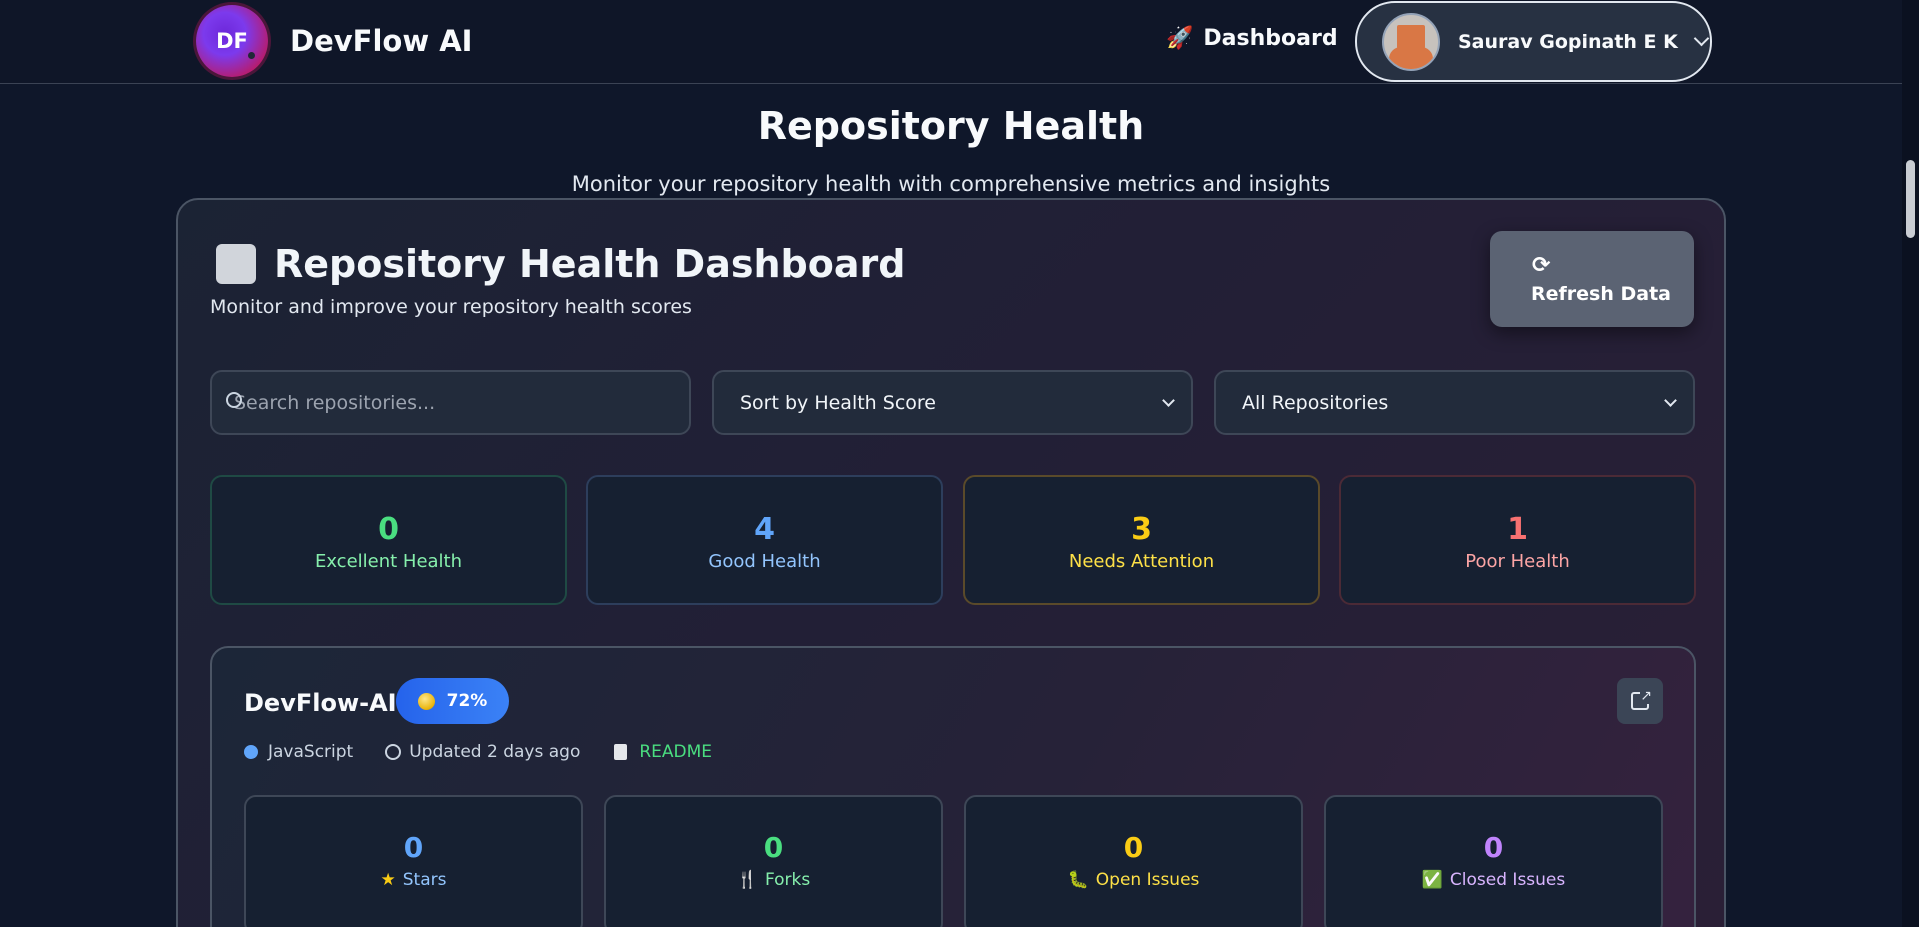  What do you see at coordinates (1180, 38) in the screenshot?
I see `rocket-icon: 🚀` at bounding box center [1180, 38].